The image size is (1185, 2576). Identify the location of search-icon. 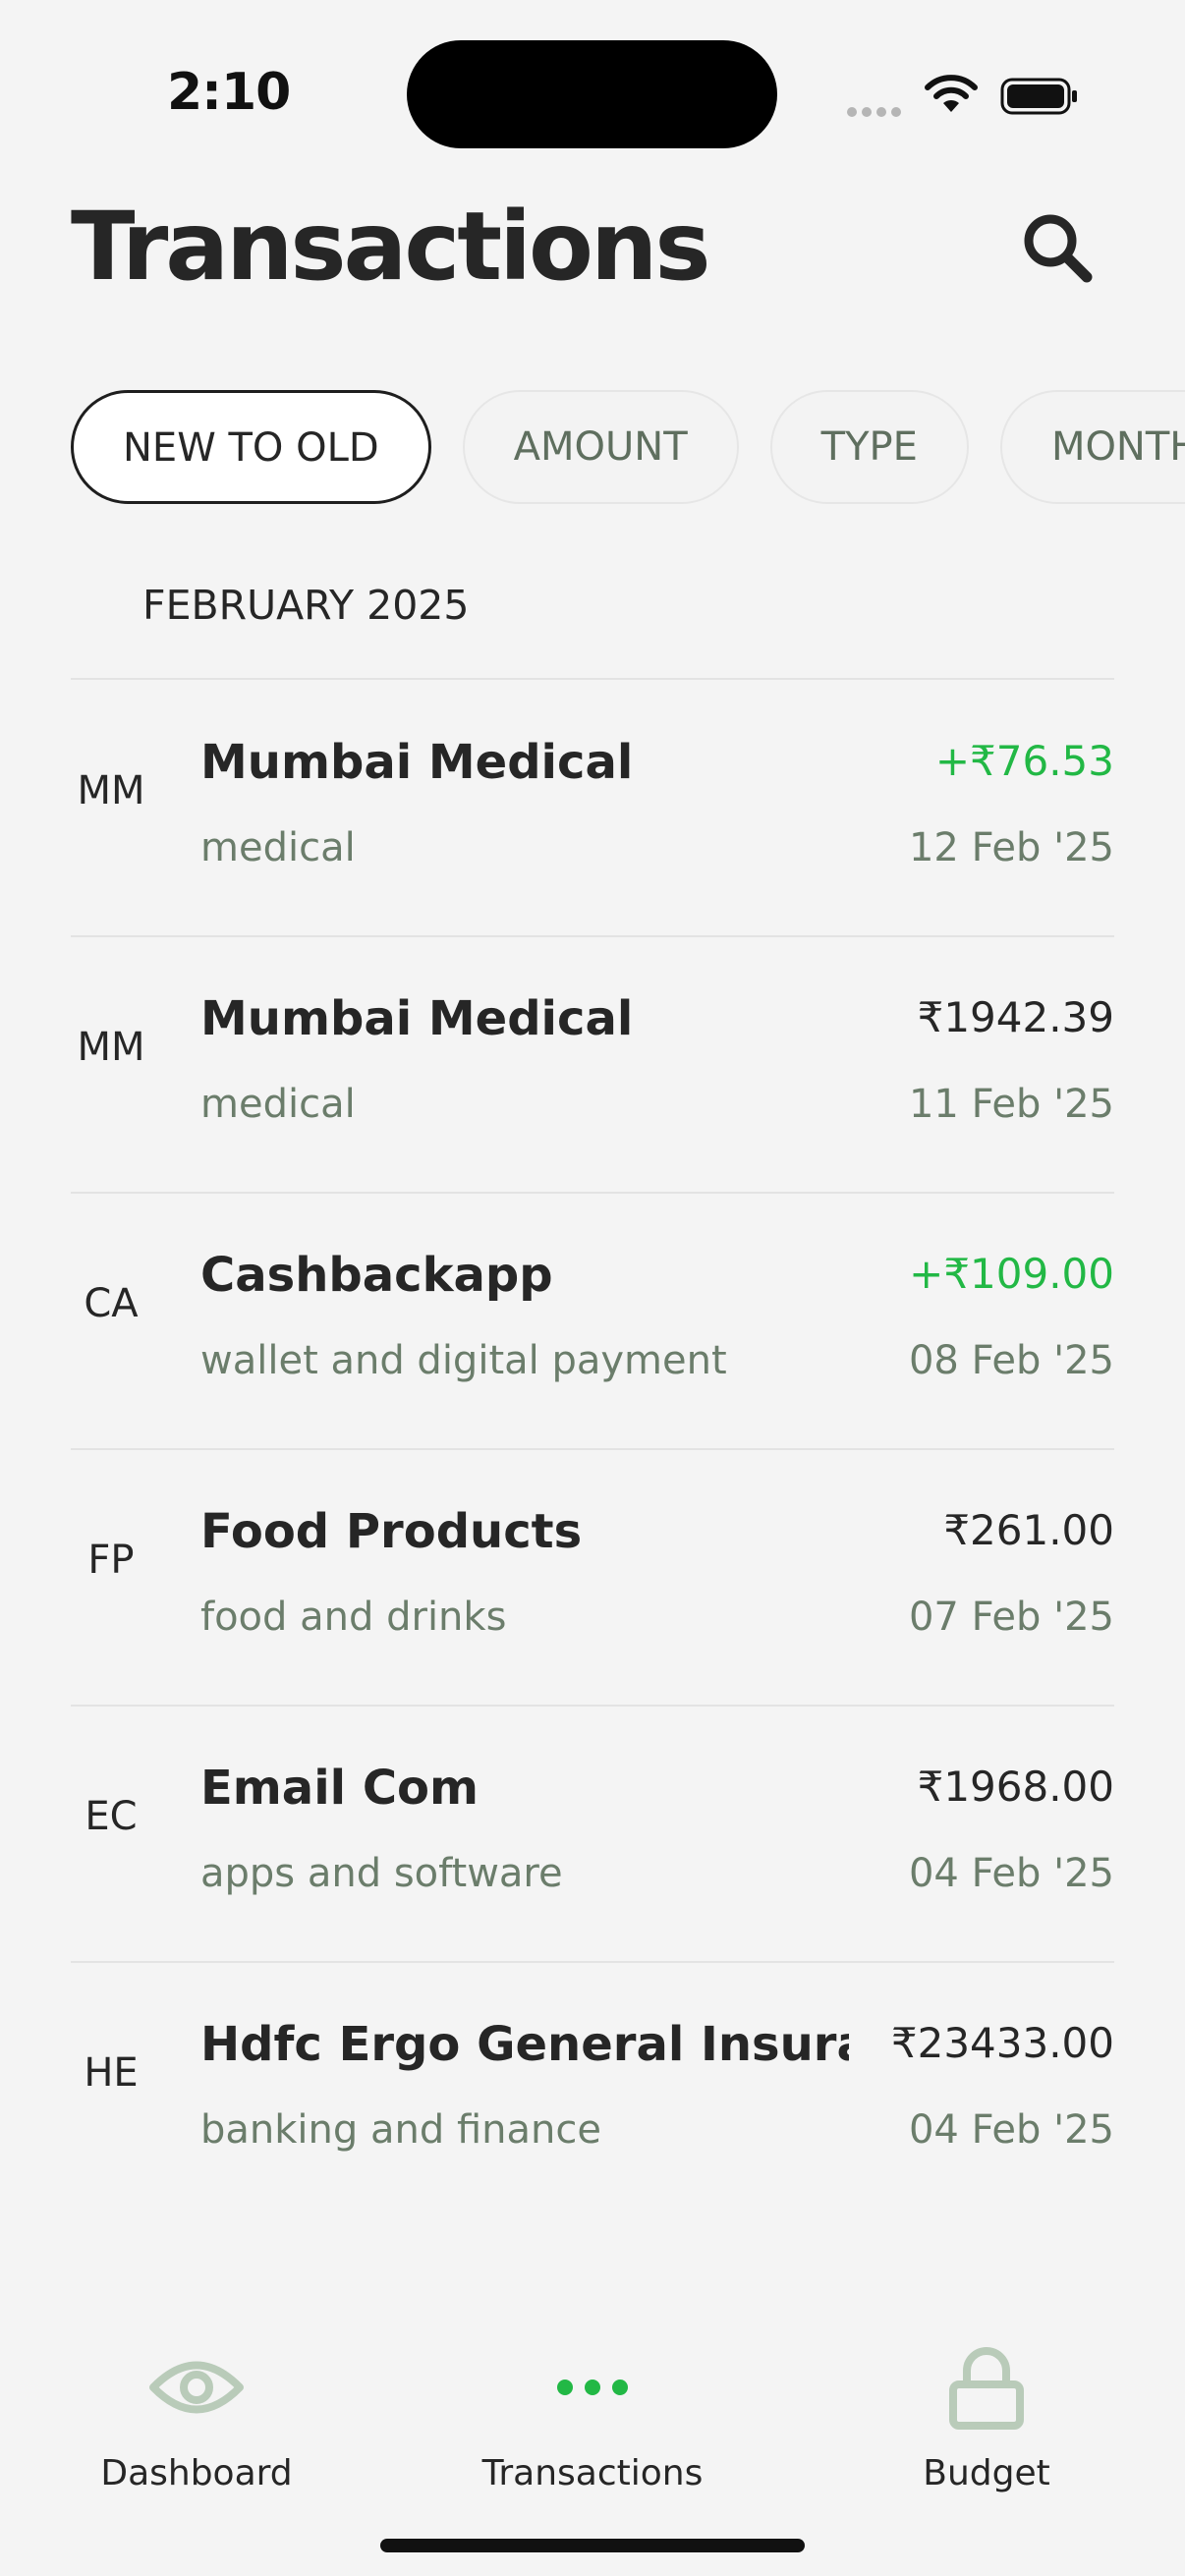
(1057, 247).